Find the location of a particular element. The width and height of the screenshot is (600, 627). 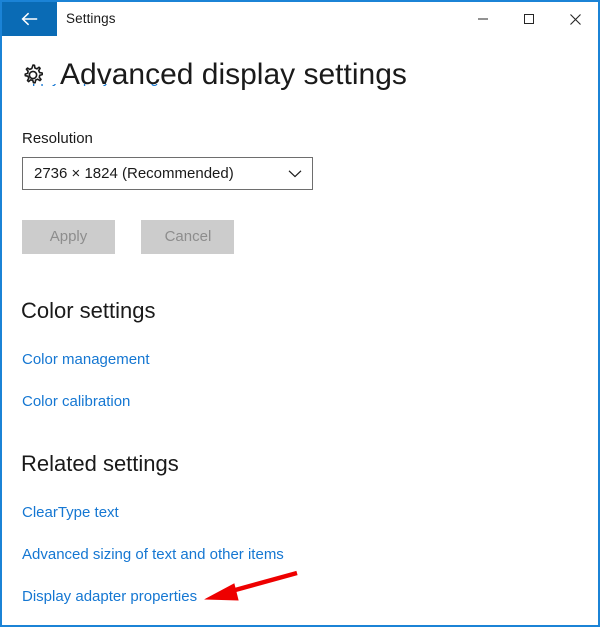

close-button is located at coordinates (575, 19).